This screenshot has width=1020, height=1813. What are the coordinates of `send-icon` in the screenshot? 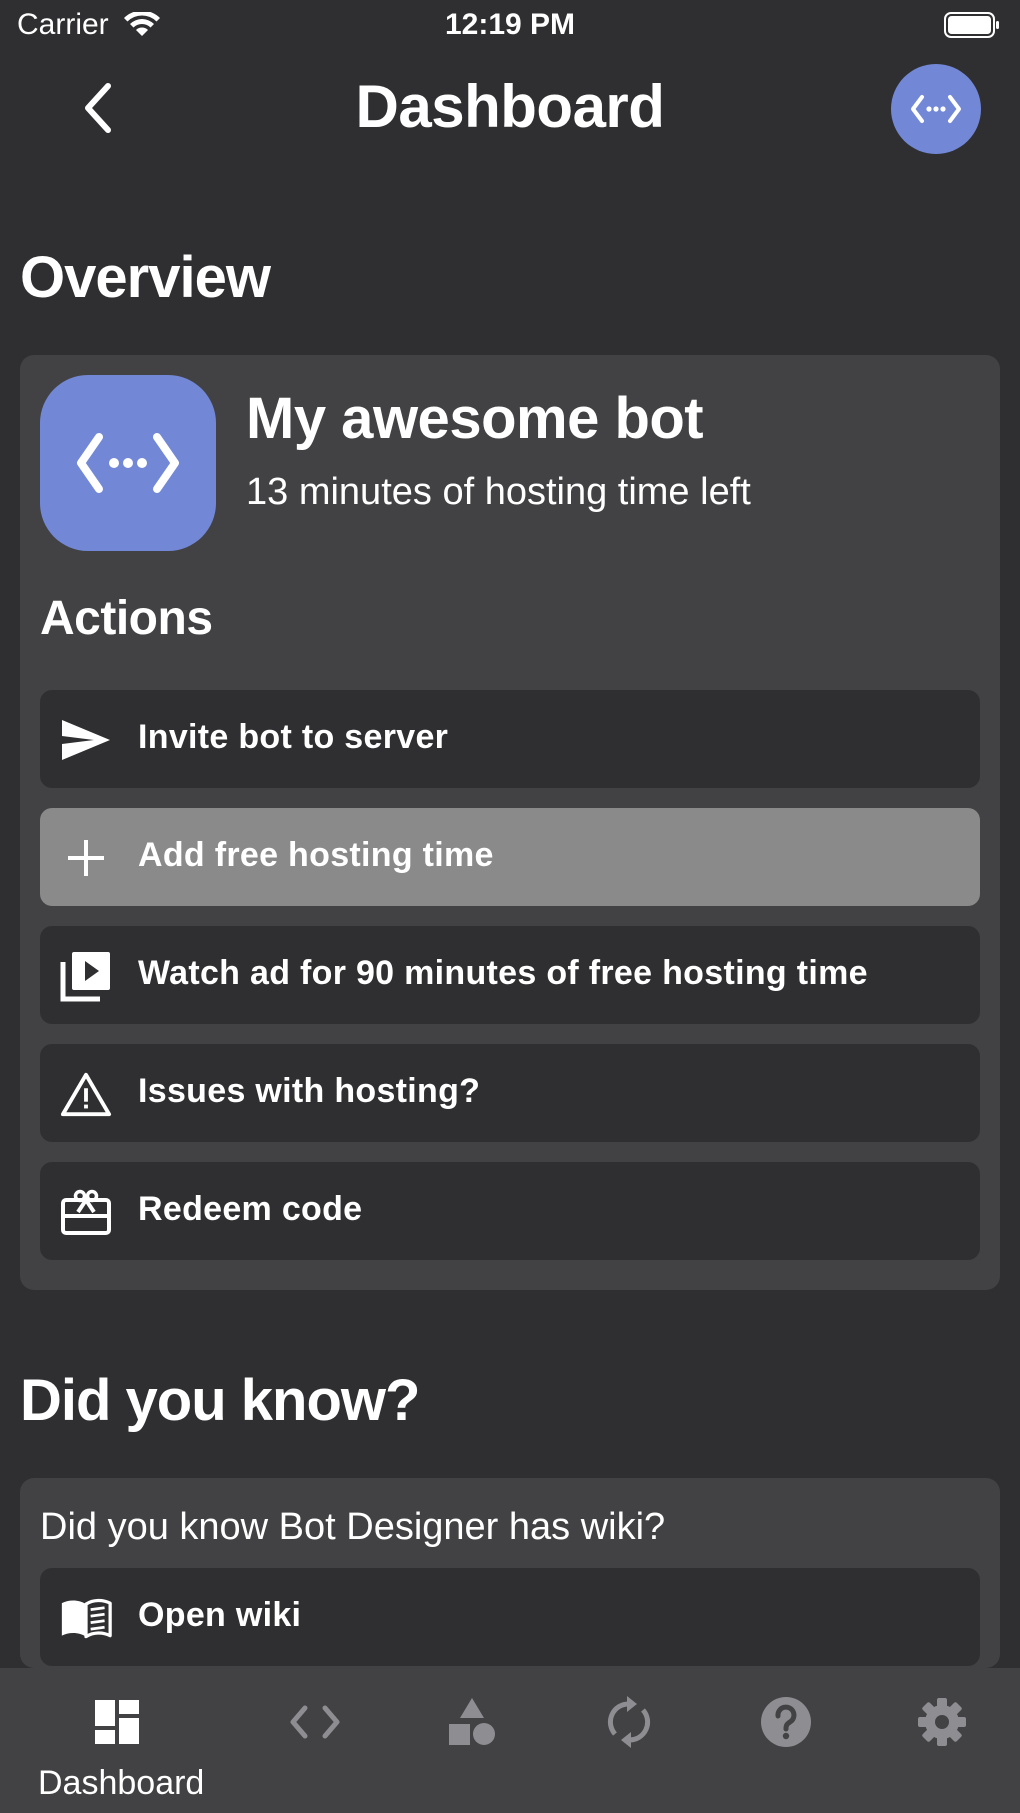 It's located at (86, 740).